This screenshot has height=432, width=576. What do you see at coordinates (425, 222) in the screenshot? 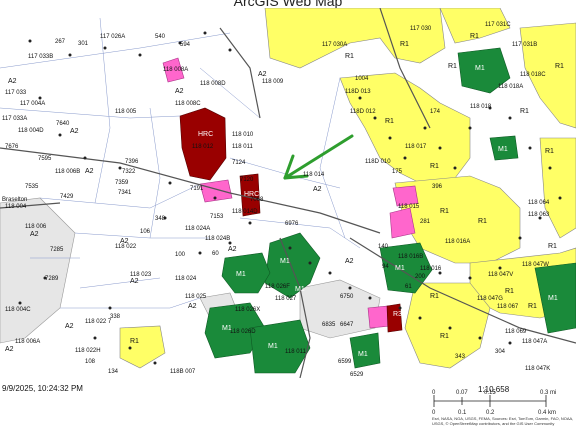
I see `map-label: 281` at bounding box center [425, 222].